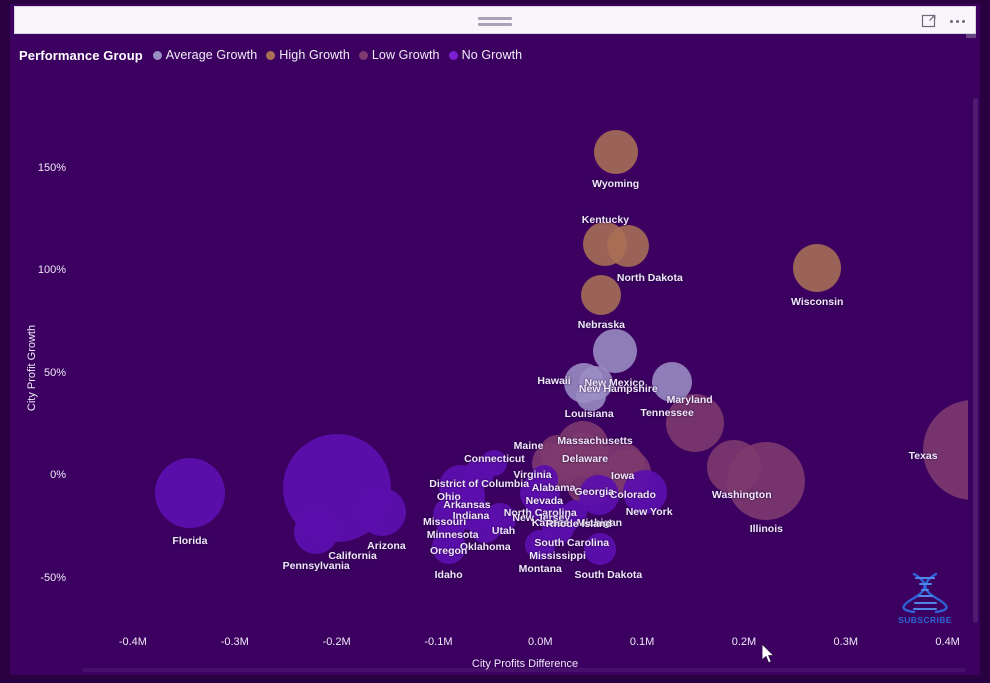 This screenshot has height=683, width=990. What do you see at coordinates (450, 526) in the screenshot?
I see `bubble-oregon` at bounding box center [450, 526].